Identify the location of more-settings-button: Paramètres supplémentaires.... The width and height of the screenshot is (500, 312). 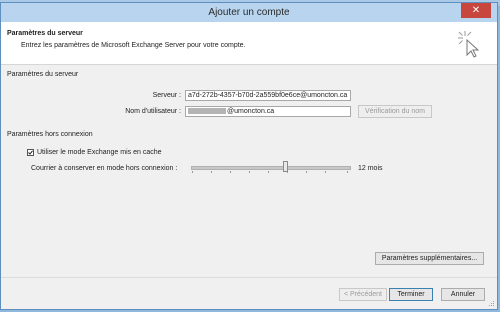
(429, 258).